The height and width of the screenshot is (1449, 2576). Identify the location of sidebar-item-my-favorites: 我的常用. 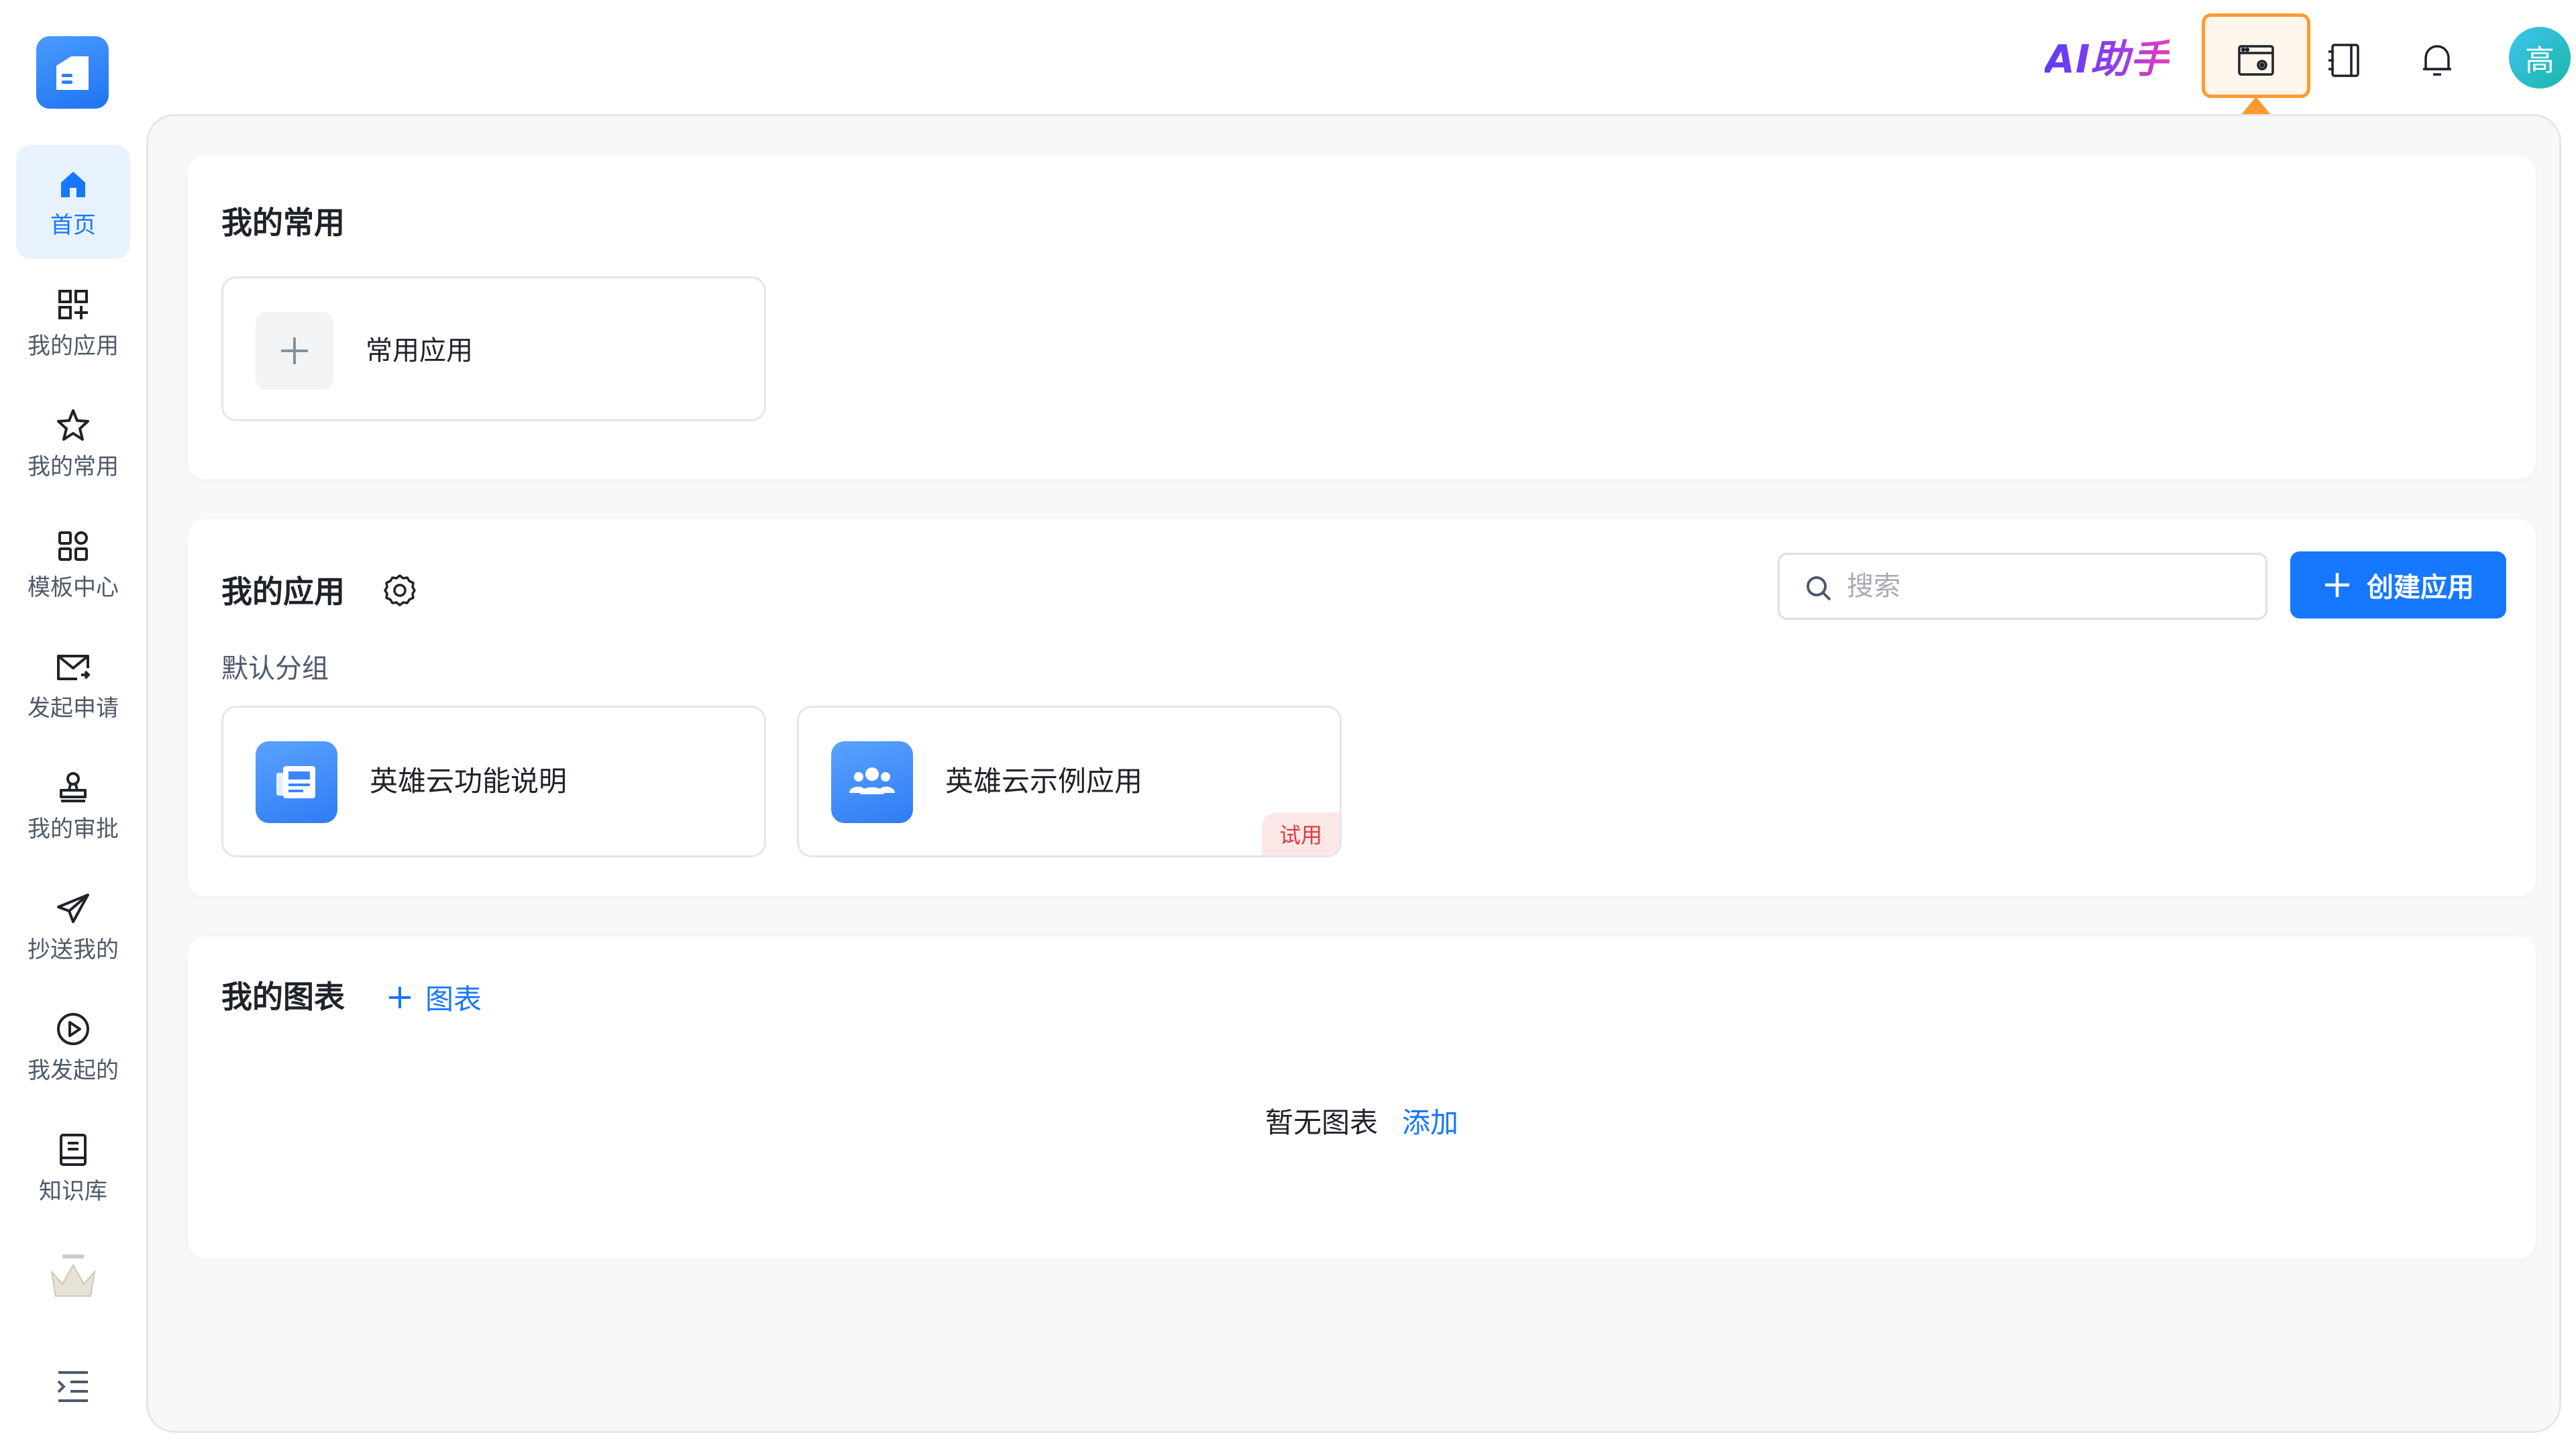
(73, 443).